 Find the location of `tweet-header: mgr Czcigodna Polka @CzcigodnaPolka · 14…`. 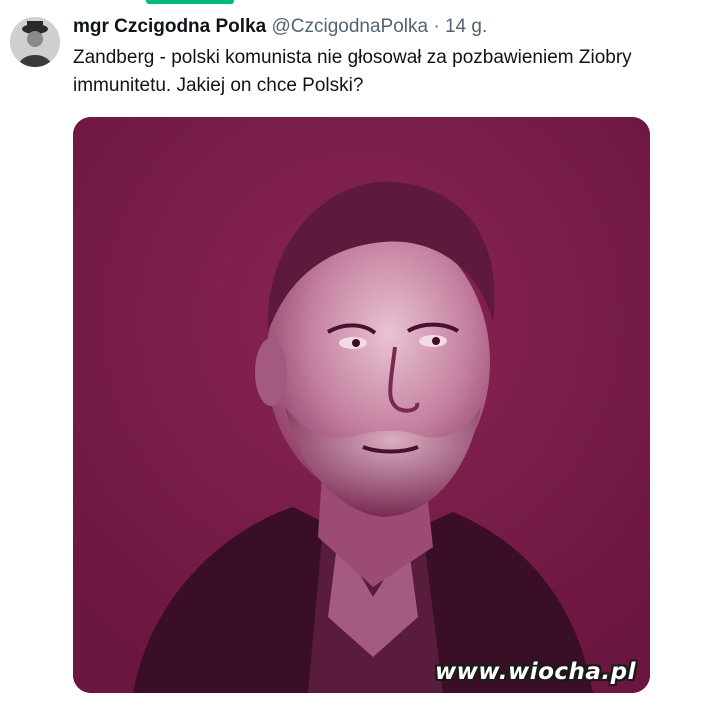

tweet-header: mgr Czcigodna Polka @CzcigodnaPolka · 14… is located at coordinates (280, 27).